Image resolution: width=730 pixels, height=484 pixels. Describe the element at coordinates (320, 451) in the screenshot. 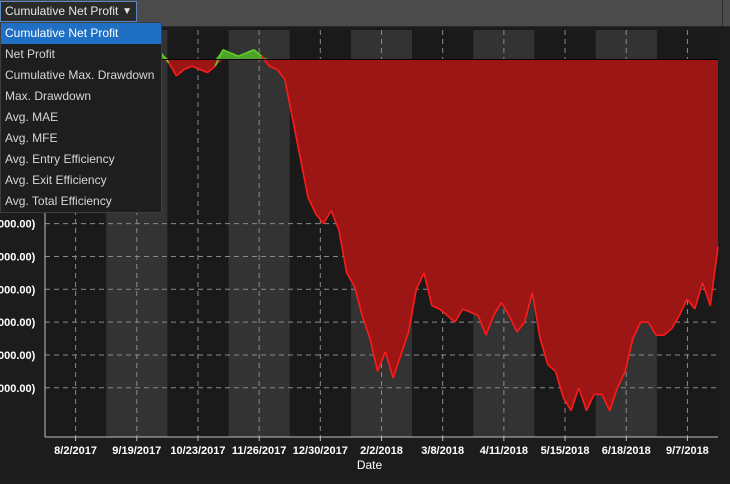

I see `x-tick-label: 12/30/2017` at that location.